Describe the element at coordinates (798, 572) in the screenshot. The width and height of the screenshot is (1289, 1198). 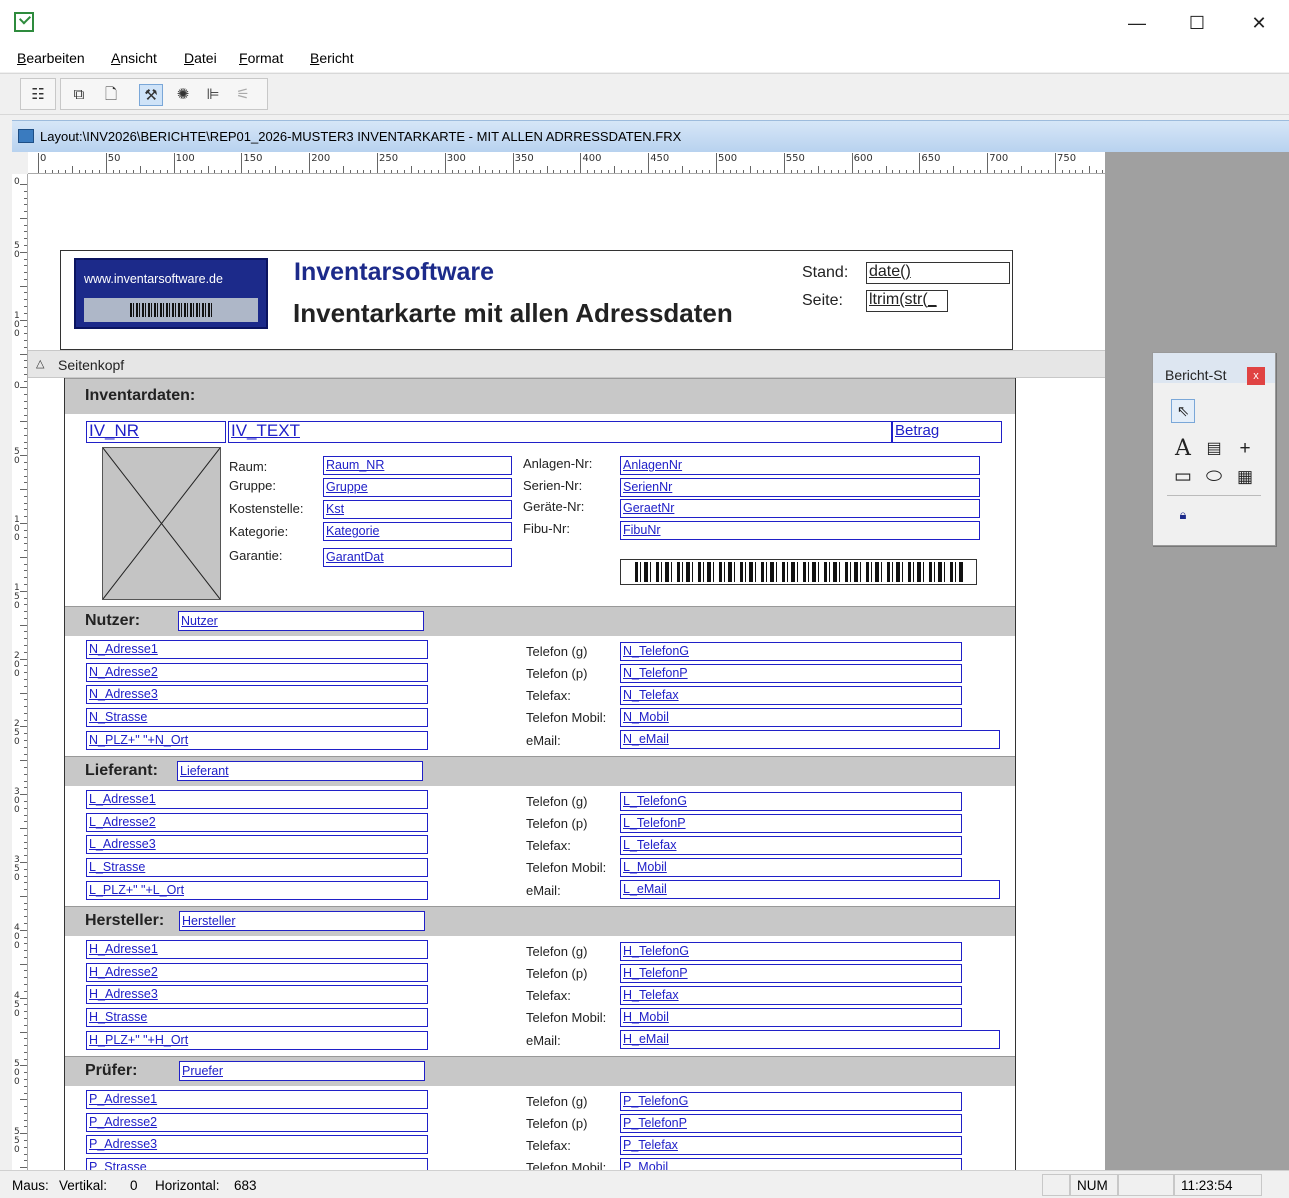
I see `barcode-field` at that location.